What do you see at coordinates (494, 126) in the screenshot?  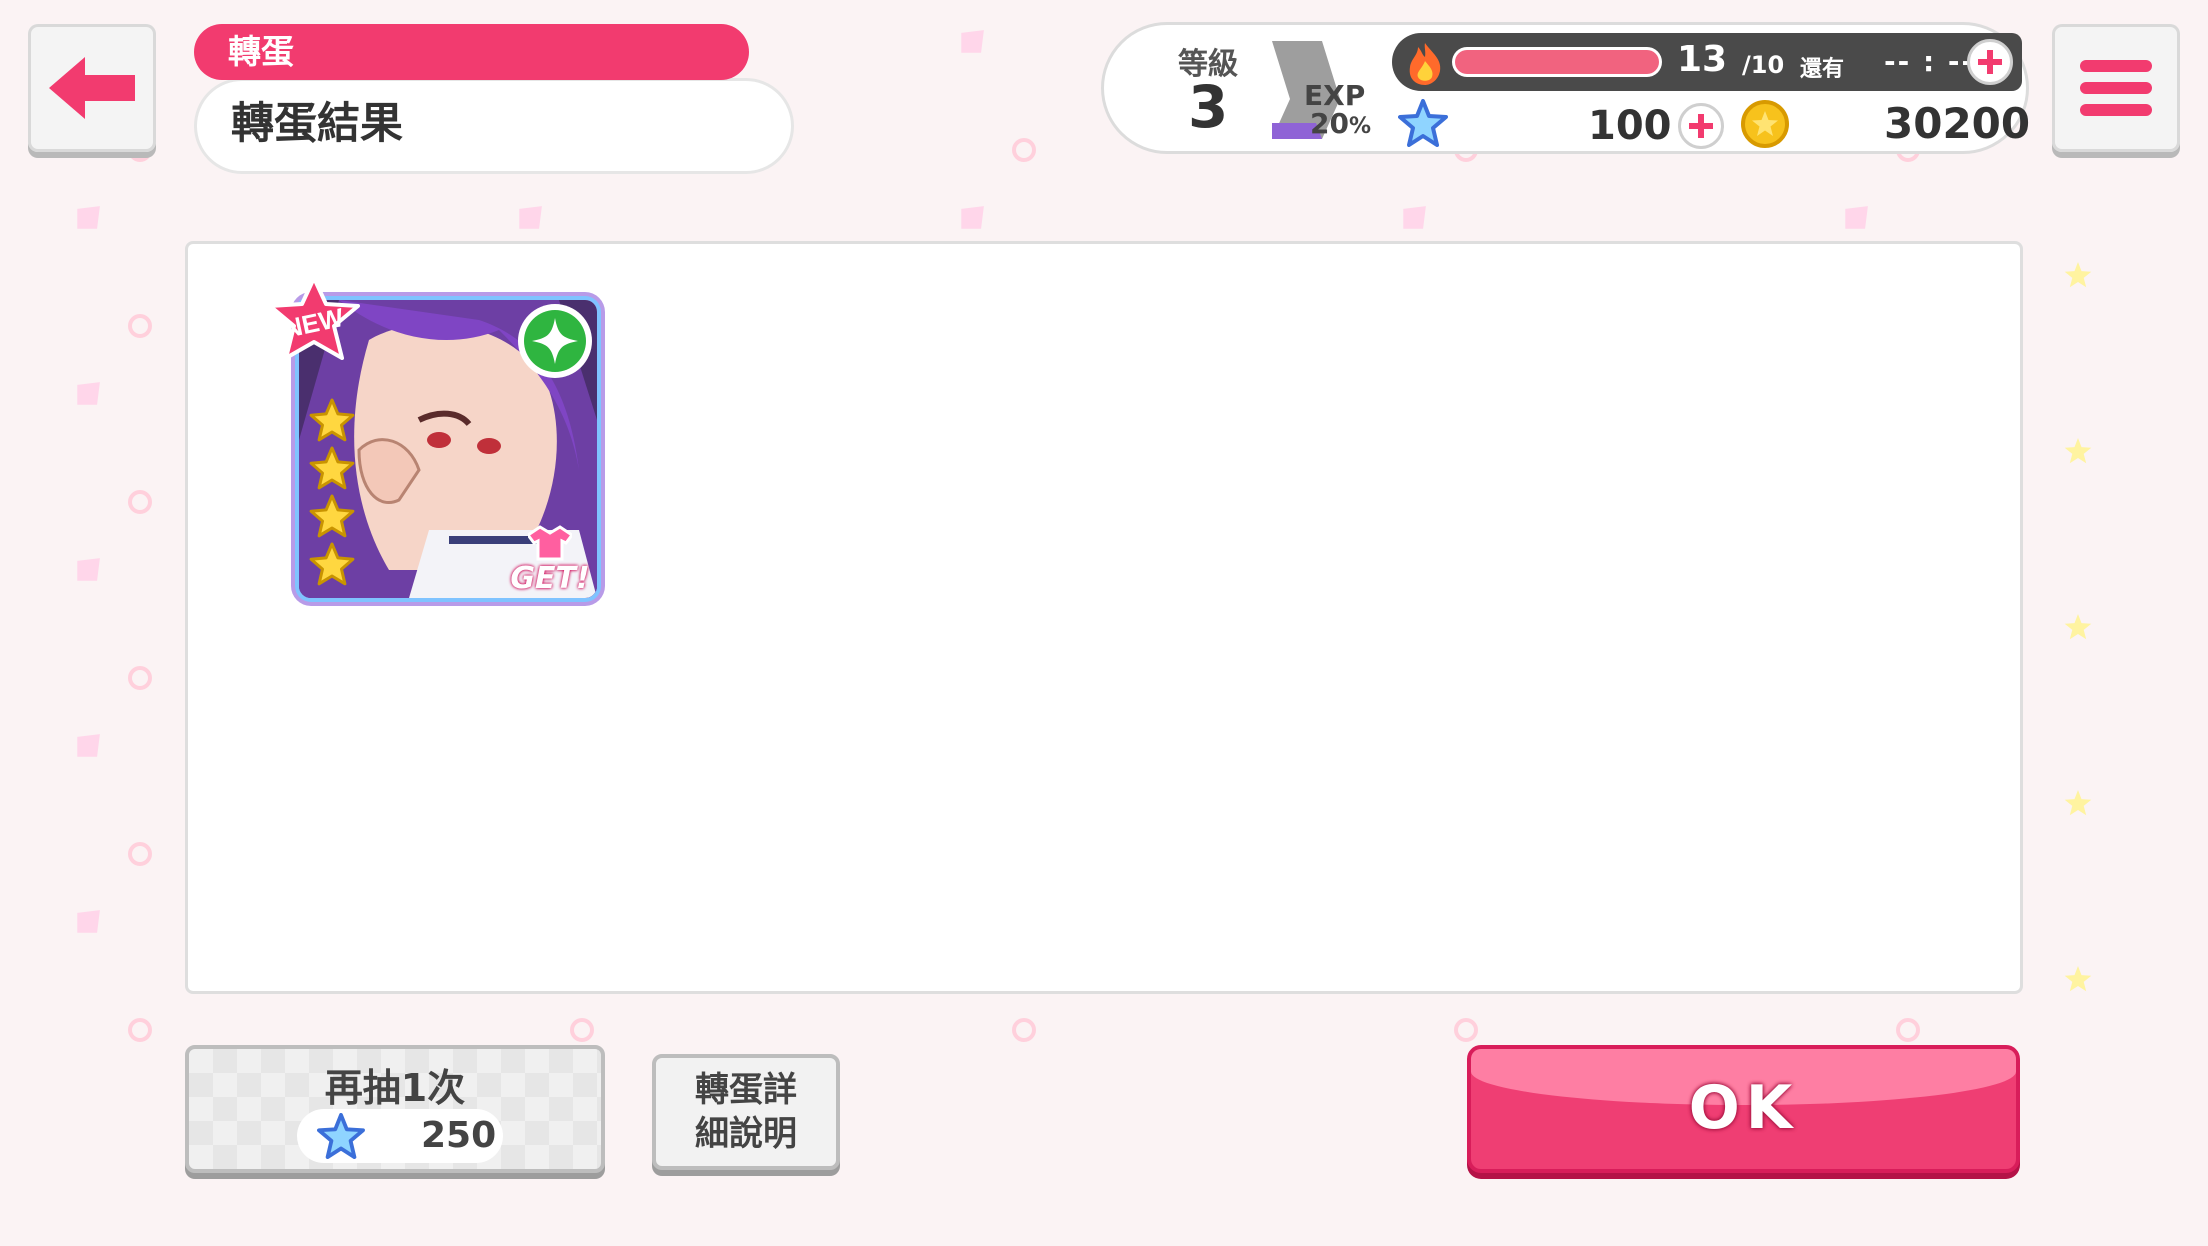 I see `page-title: 轉蛋結果` at bounding box center [494, 126].